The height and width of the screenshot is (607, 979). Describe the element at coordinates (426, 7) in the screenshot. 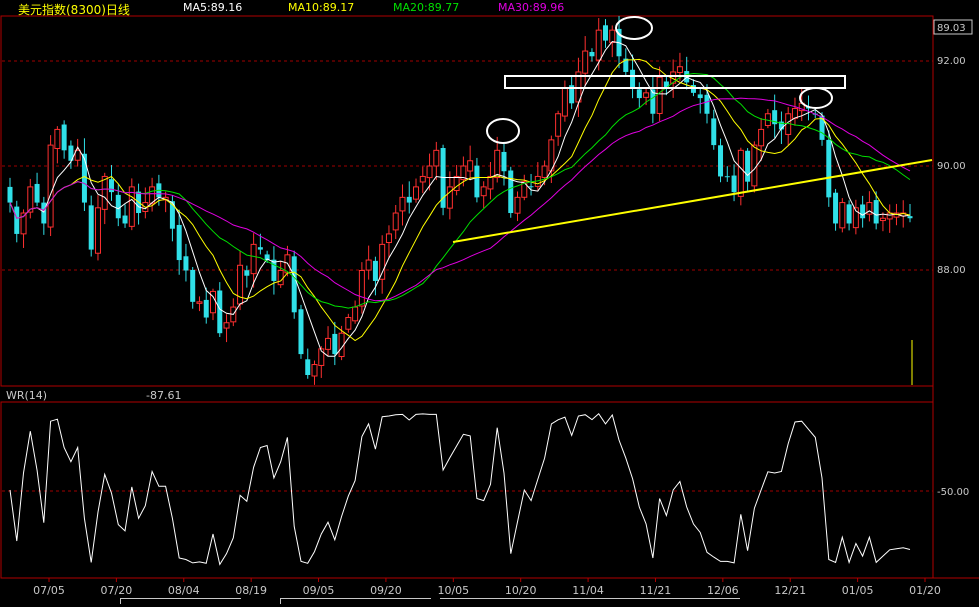

I see `ma20-label: MA20:89.77` at that location.